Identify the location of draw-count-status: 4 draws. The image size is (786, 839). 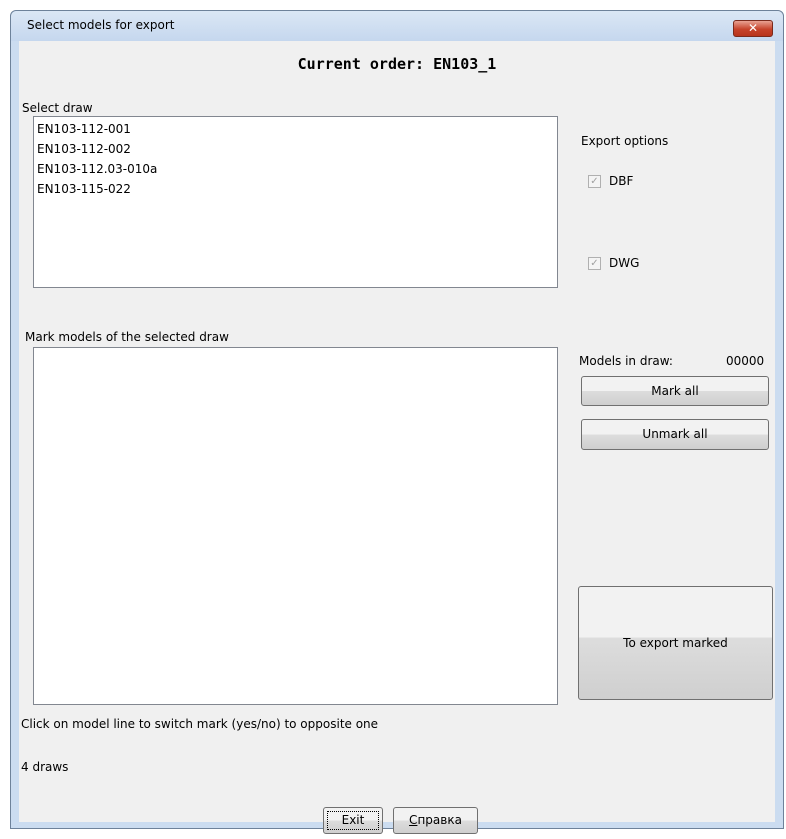
(45, 767).